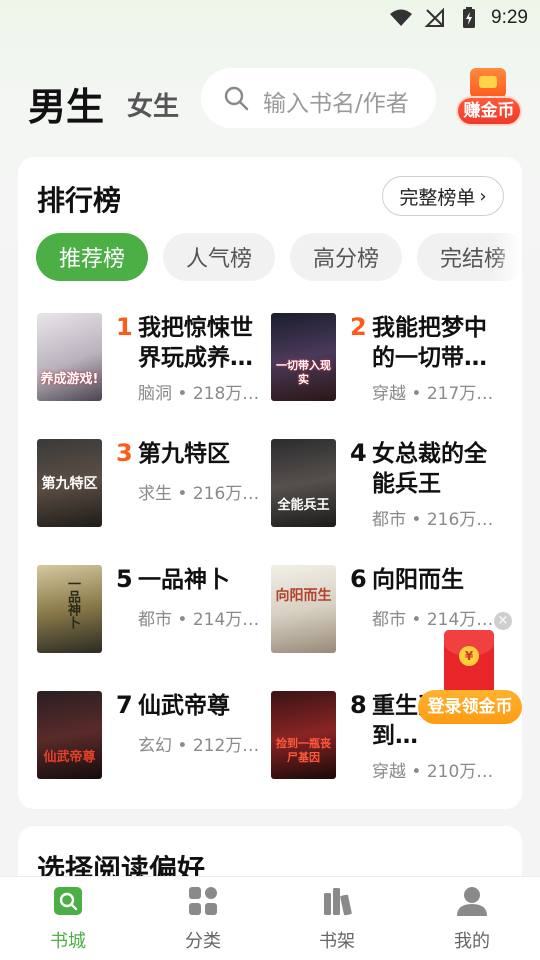  What do you see at coordinates (434, 17) in the screenshot?
I see `no-signal-icon` at bounding box center [434, 17].